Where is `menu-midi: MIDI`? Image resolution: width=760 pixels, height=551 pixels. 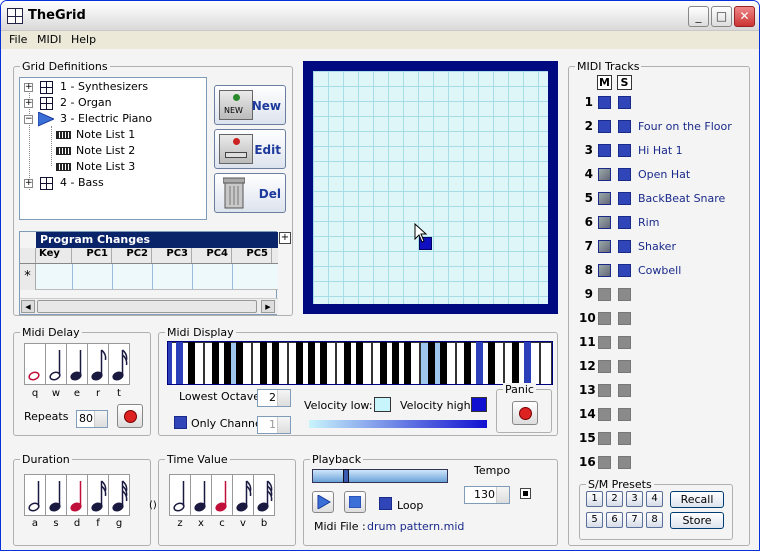 menu-midi: MIDI is located at coordinates (49, 39).